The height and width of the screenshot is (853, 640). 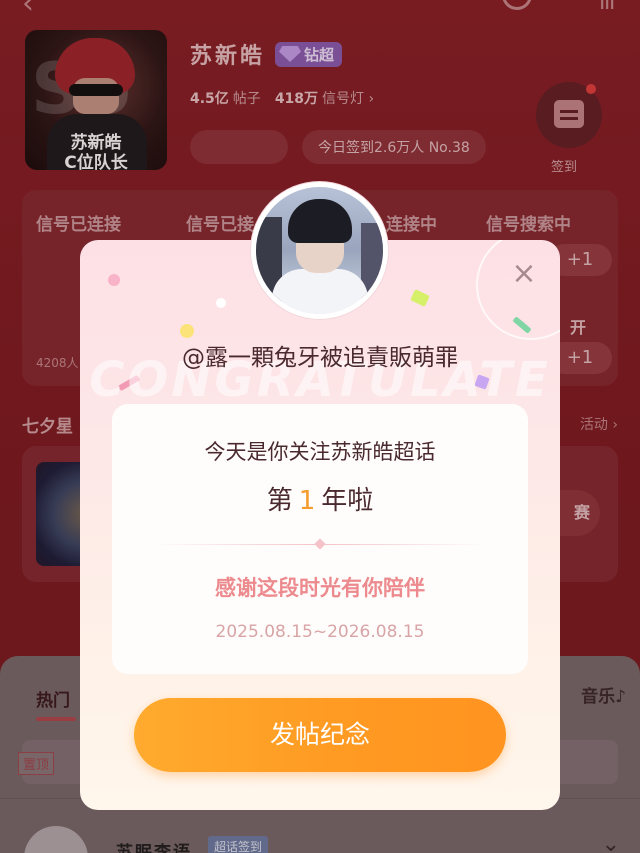 What do you see at coordinates (320, 501) in the screenshot?
I see `anniversary-line2: 第 1 年啦` at bounding box center [320, 501].